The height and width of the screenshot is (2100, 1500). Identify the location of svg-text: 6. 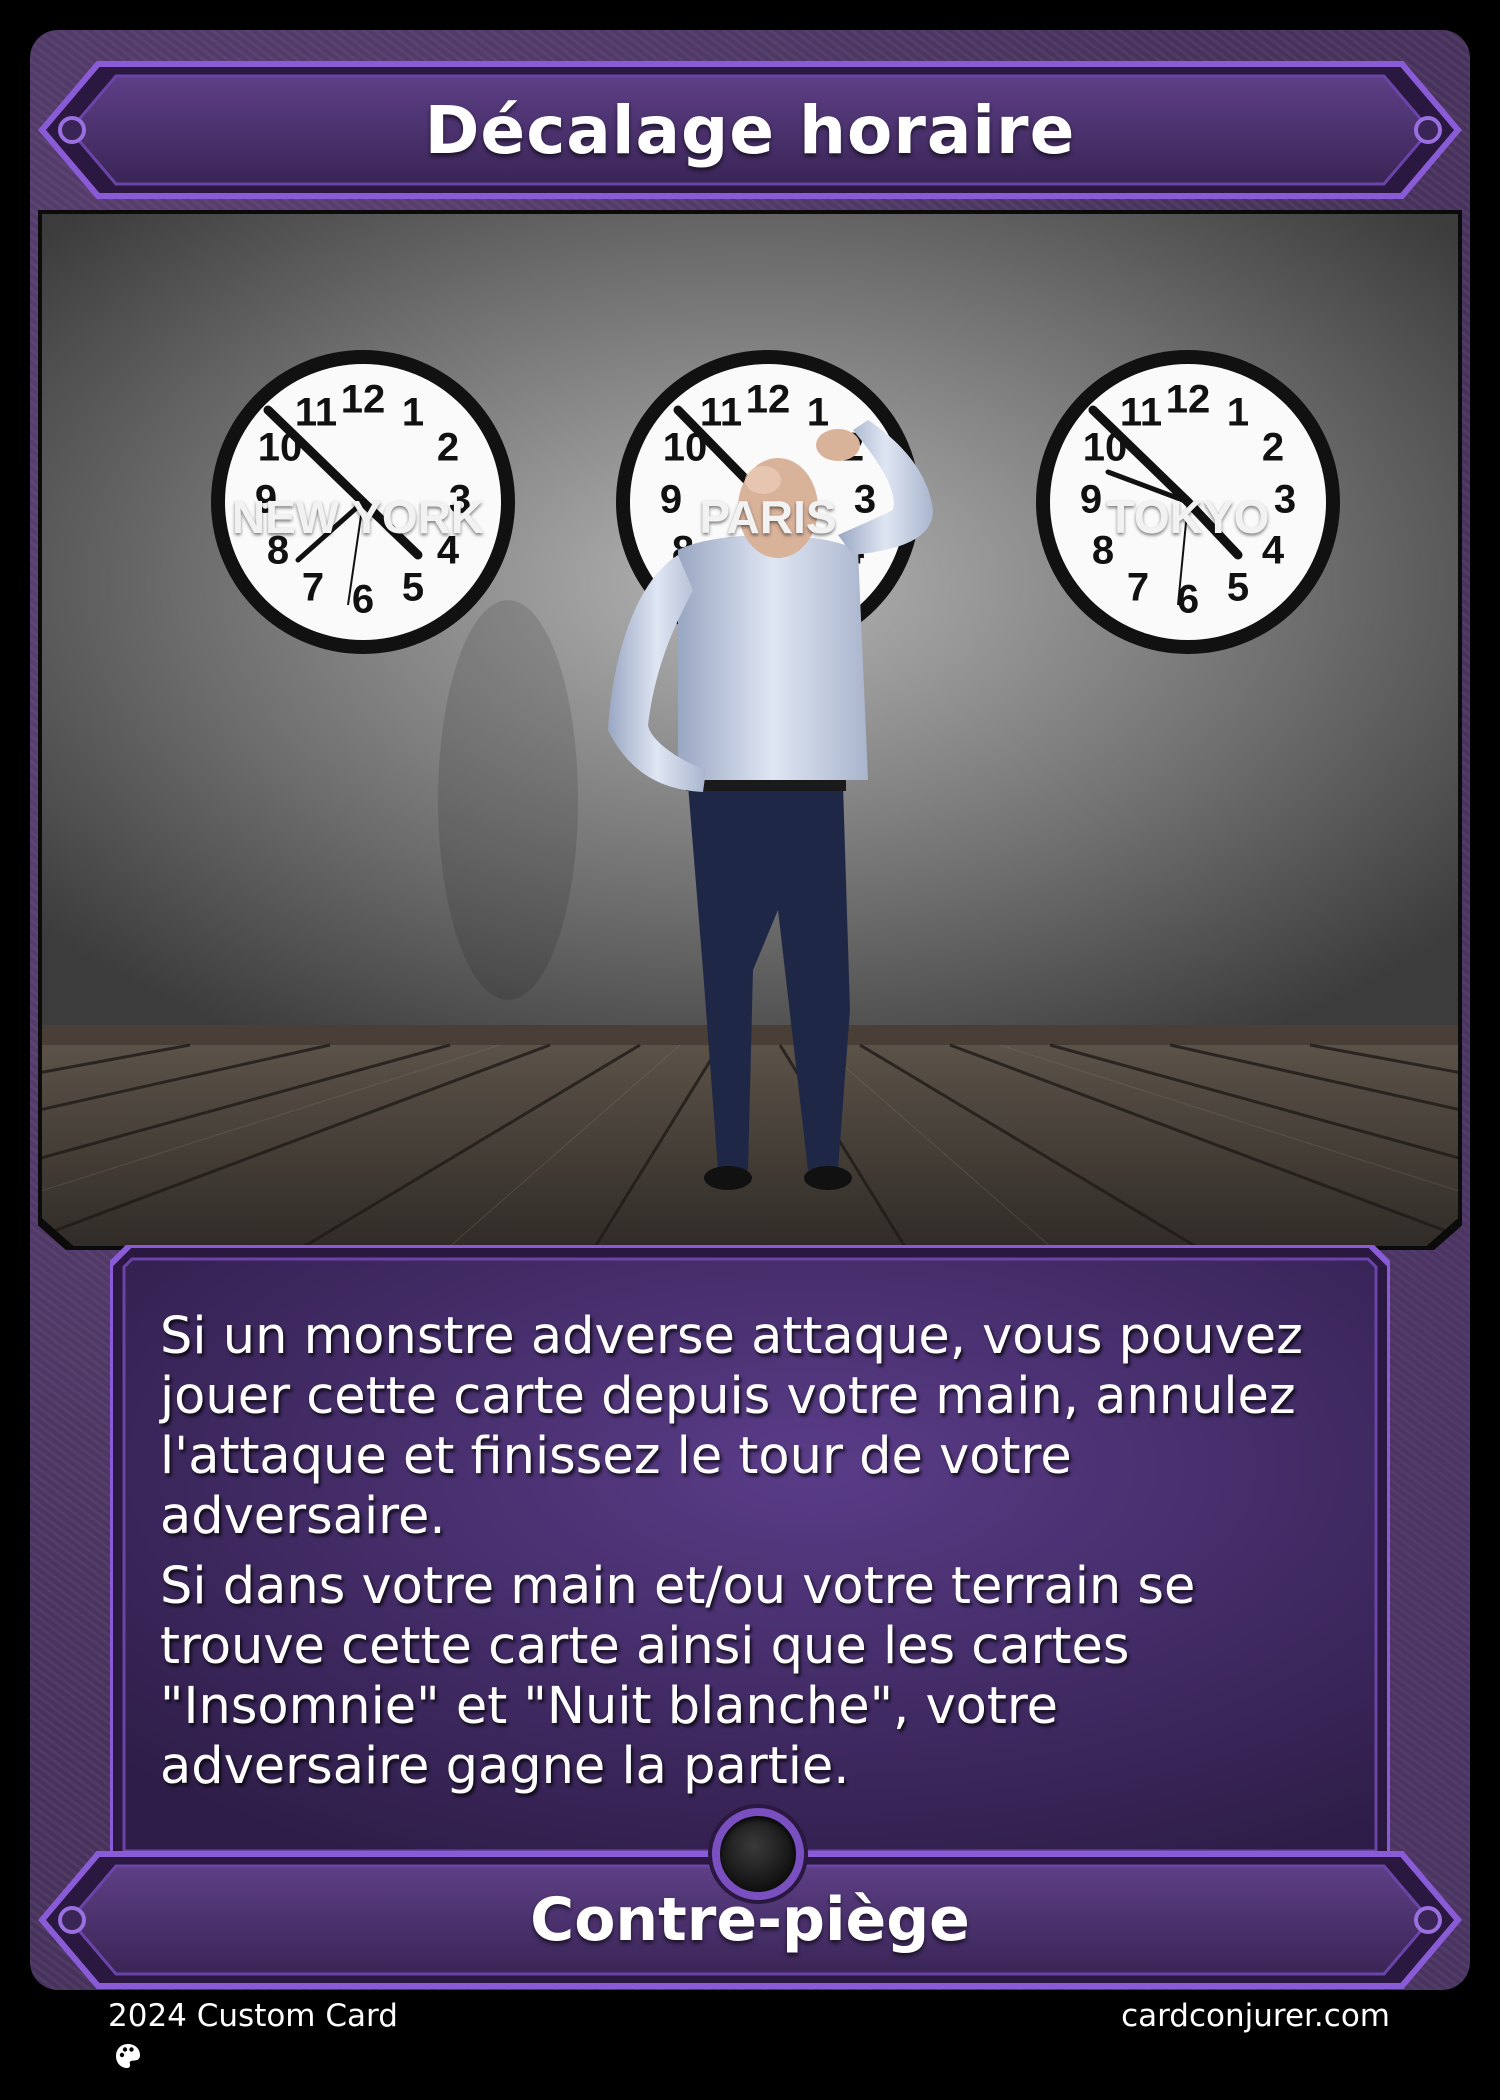
(363, 600).